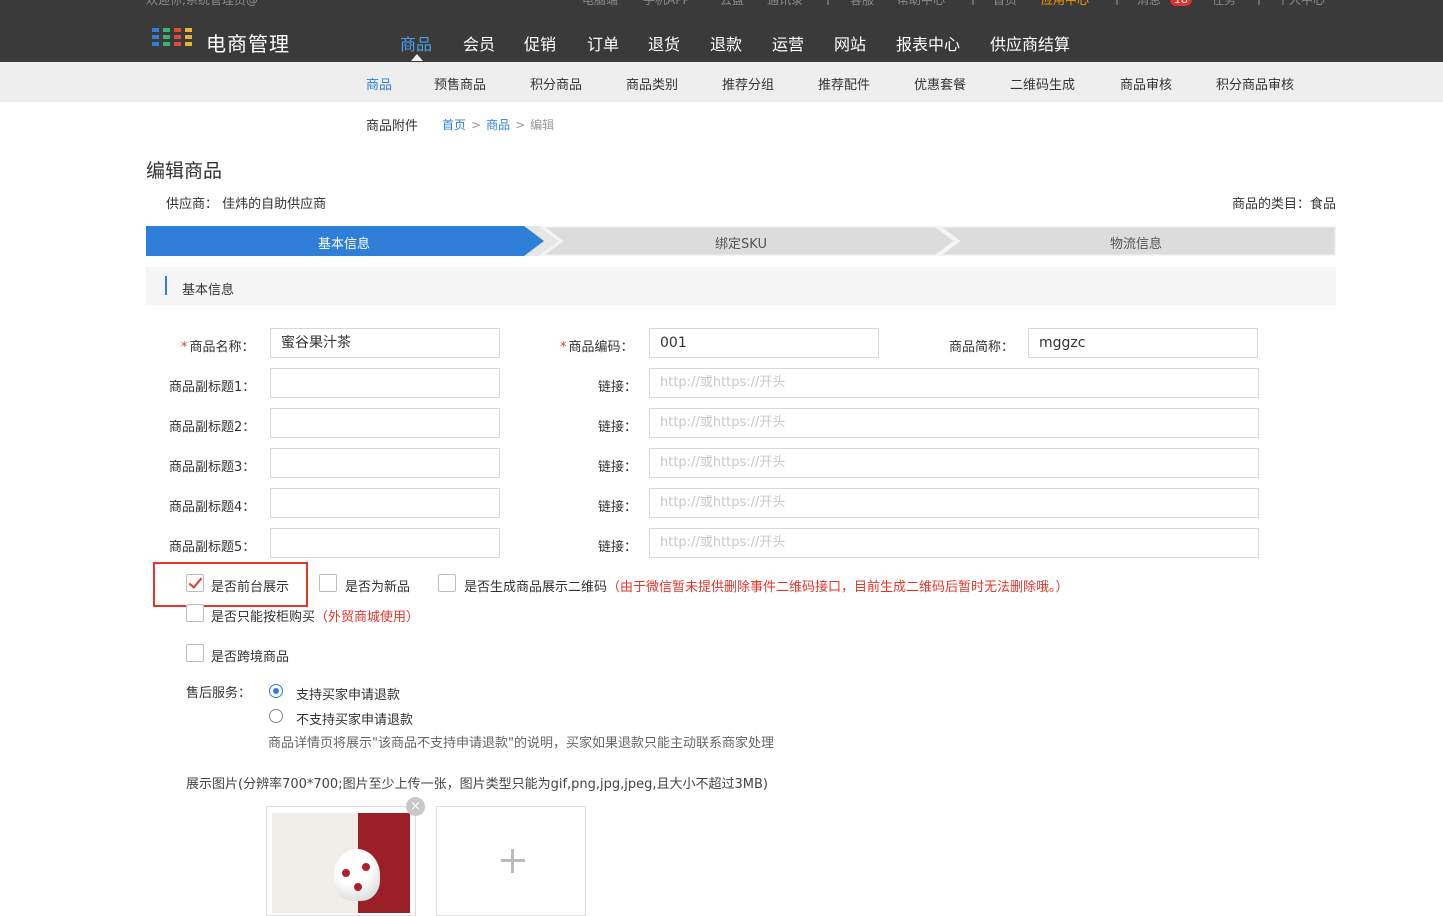 The width and height of the screenshot is (1443, 916). I want to click on active-nav-indicator, so click(417, 57).